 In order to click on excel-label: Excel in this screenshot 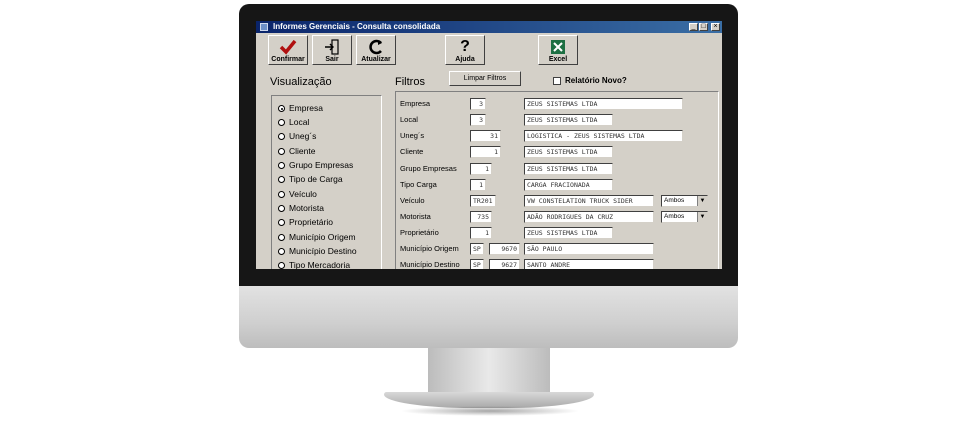, I will do `click(558, 59)`.